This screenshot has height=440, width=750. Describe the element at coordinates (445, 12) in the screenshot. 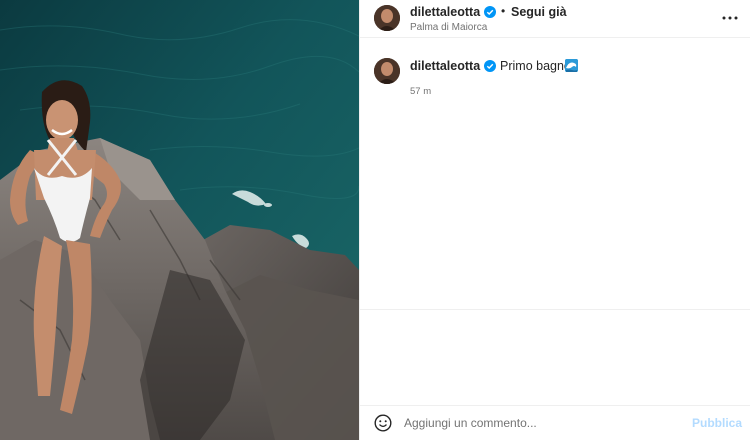

I see `author-username: dilettaleotta` at that location.